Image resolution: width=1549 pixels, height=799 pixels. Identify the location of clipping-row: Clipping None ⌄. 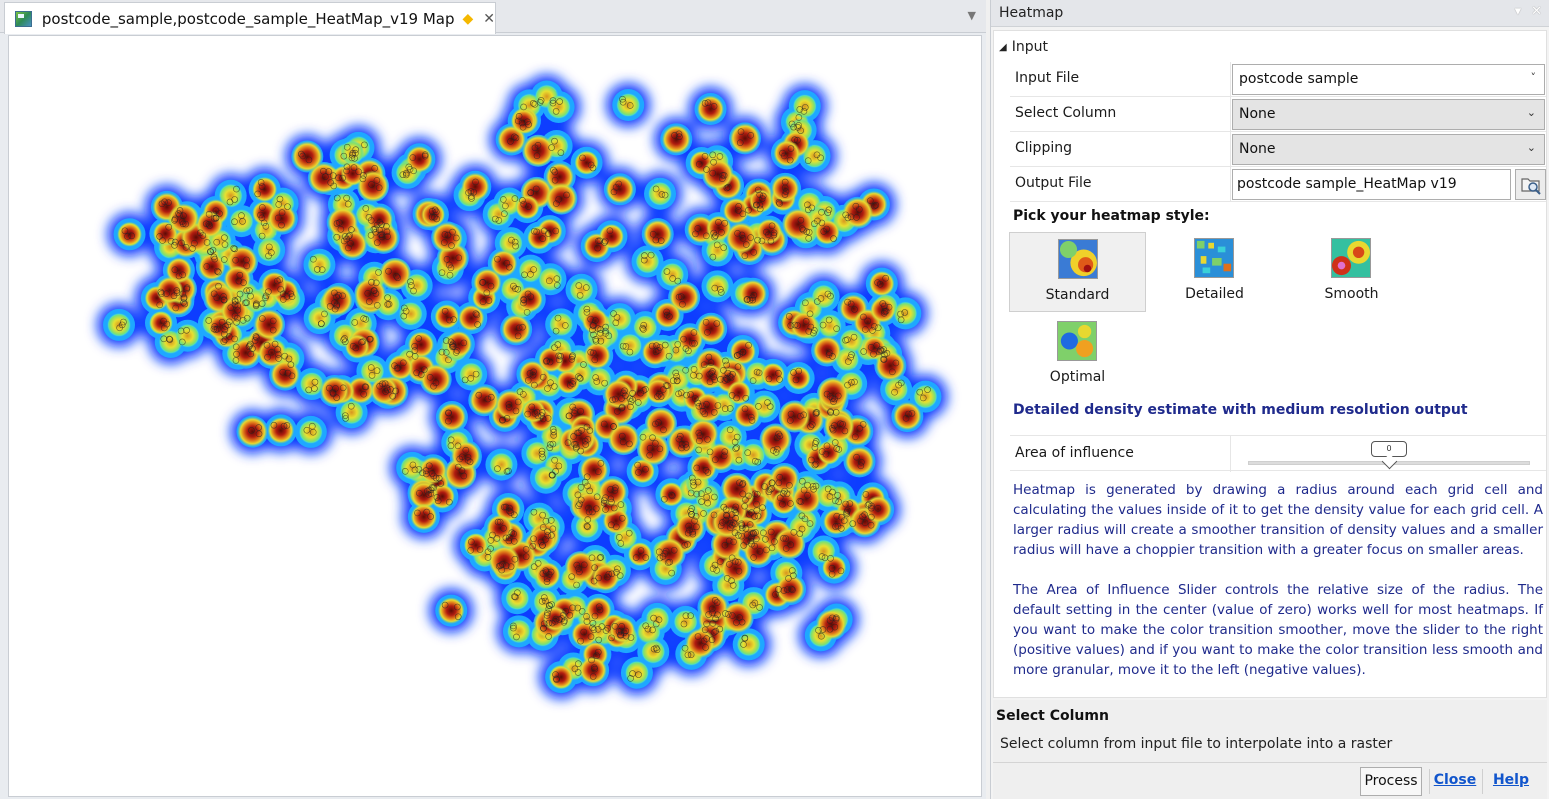
(1278, 149).